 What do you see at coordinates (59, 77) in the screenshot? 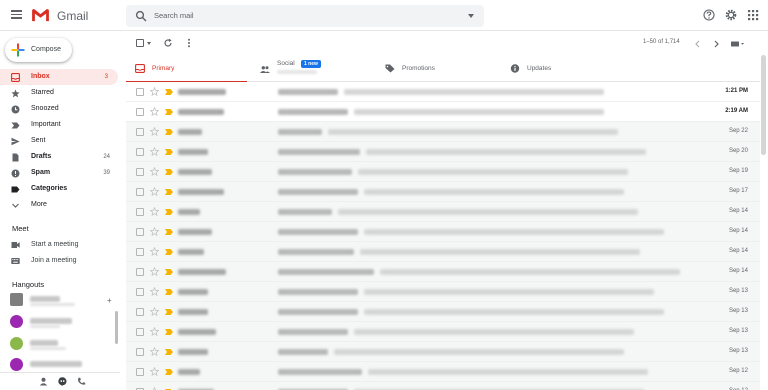
I see `sidebar-item-inbox: Inbox 3` at bounding box center [59, 77].